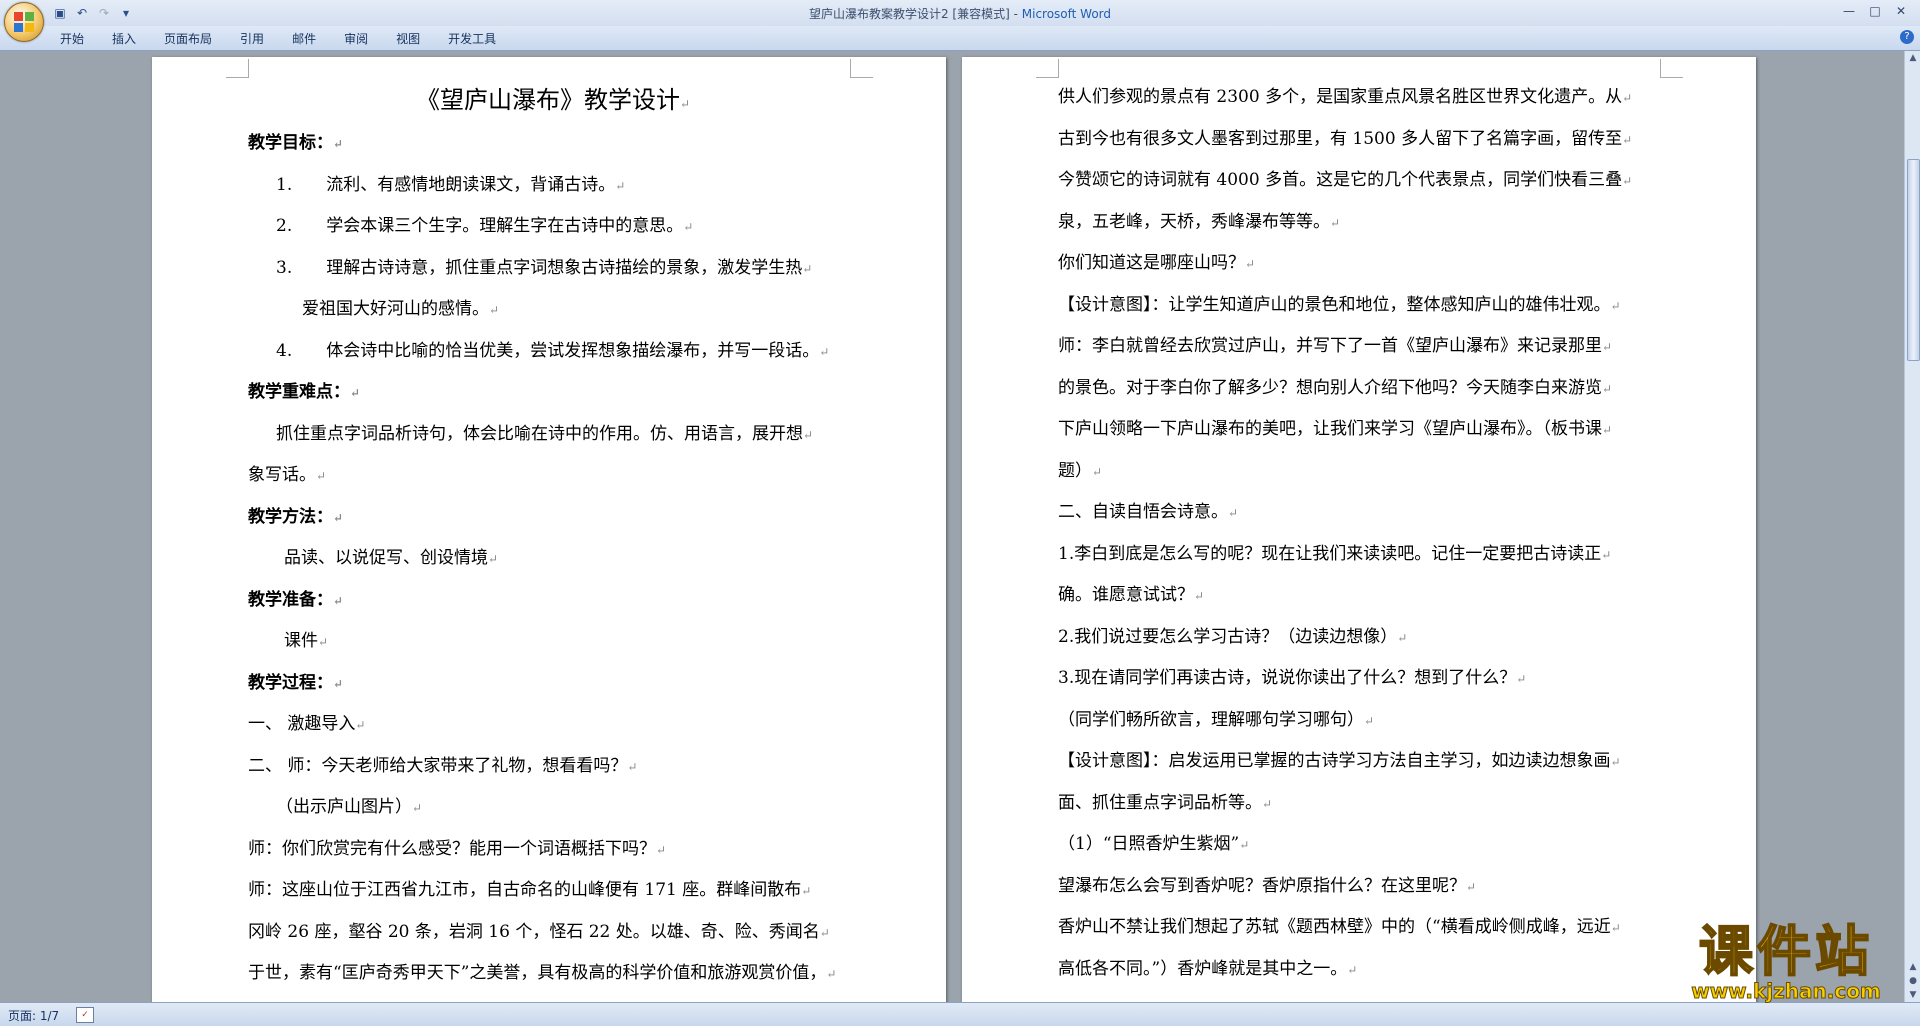 The height and width of the screenshot is (1026, 1920). What do you see at coordinates (1340, 138) in the screenshot?
I see `paragraph-text: 古到今也有很多文人墨客到过那里，有 1500 多人留下了名篇字画，留传至` at bounding box center [1340, 138].